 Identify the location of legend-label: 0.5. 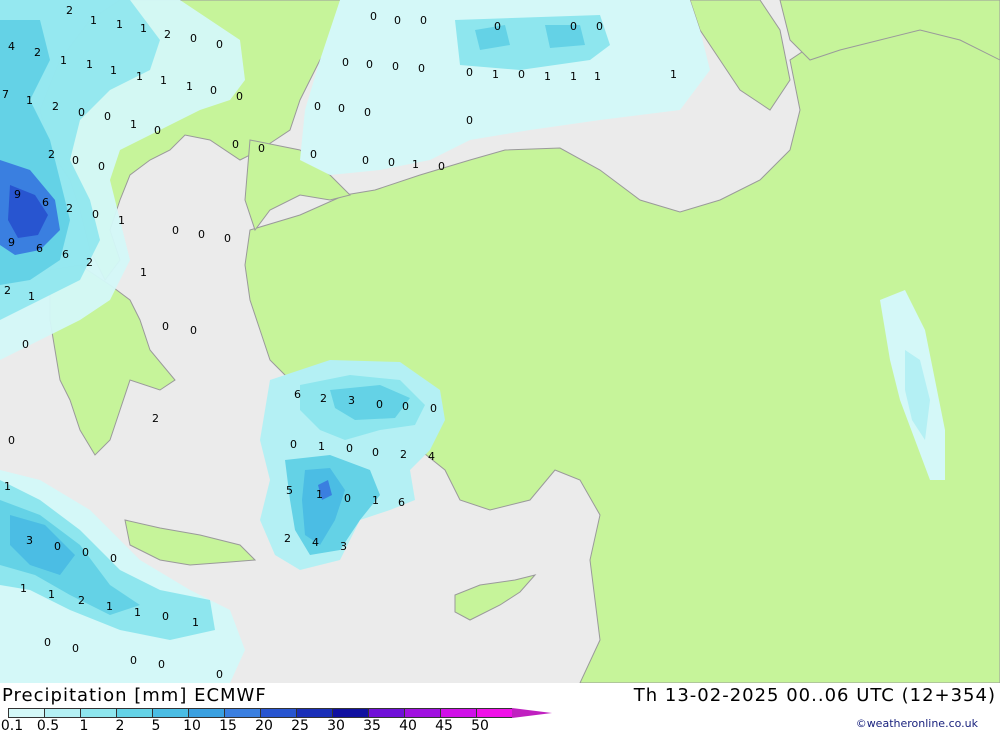
(48, 726).